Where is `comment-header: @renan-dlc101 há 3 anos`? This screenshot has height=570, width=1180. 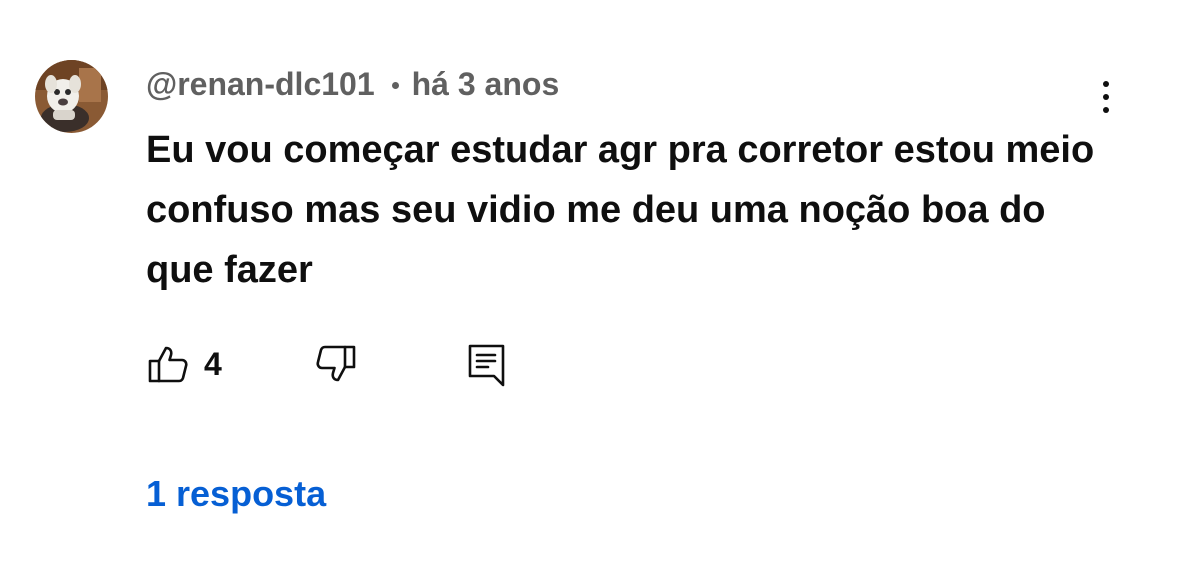
comment-header: @renan-dlc101 há 3 anos is located at coordinates (352, 84).